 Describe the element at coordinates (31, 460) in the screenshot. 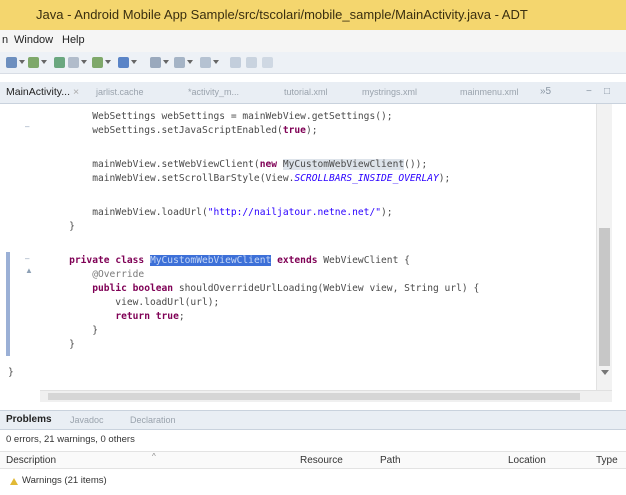

I see `column-header-description: Description` at that location.